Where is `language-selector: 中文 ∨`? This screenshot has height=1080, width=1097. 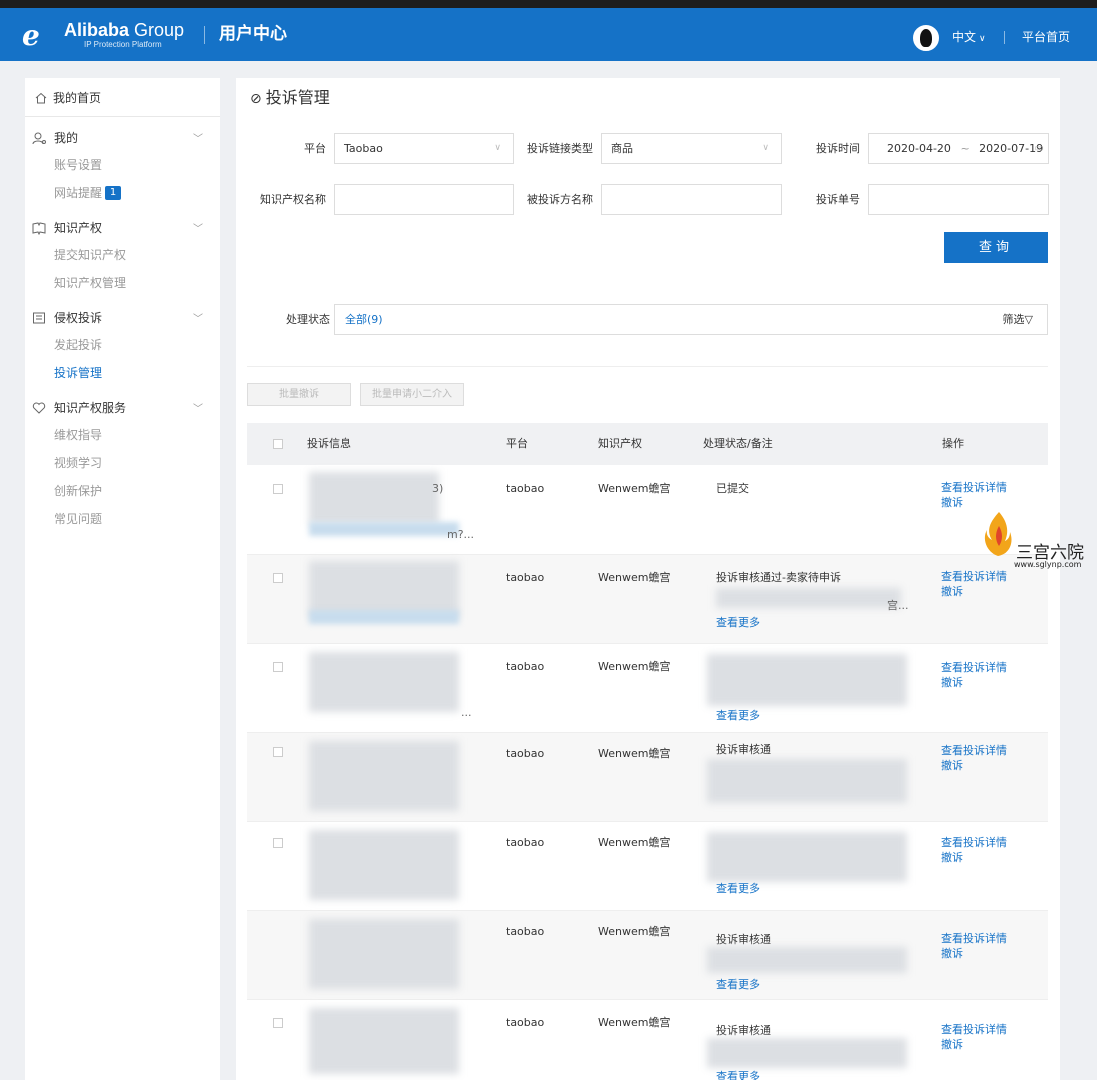 language-selector: 中文 ∨ is located at coordinates (969, 38).